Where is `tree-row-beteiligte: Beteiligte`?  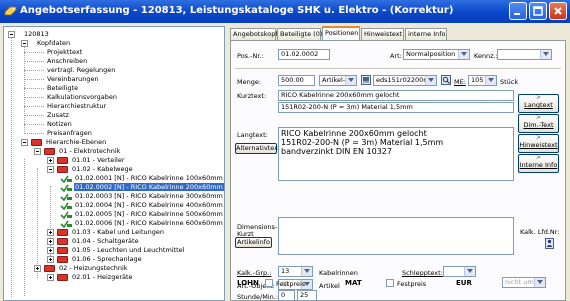
tree-row-beteiligte: Beteiligte is located at coordinates (51, 88).